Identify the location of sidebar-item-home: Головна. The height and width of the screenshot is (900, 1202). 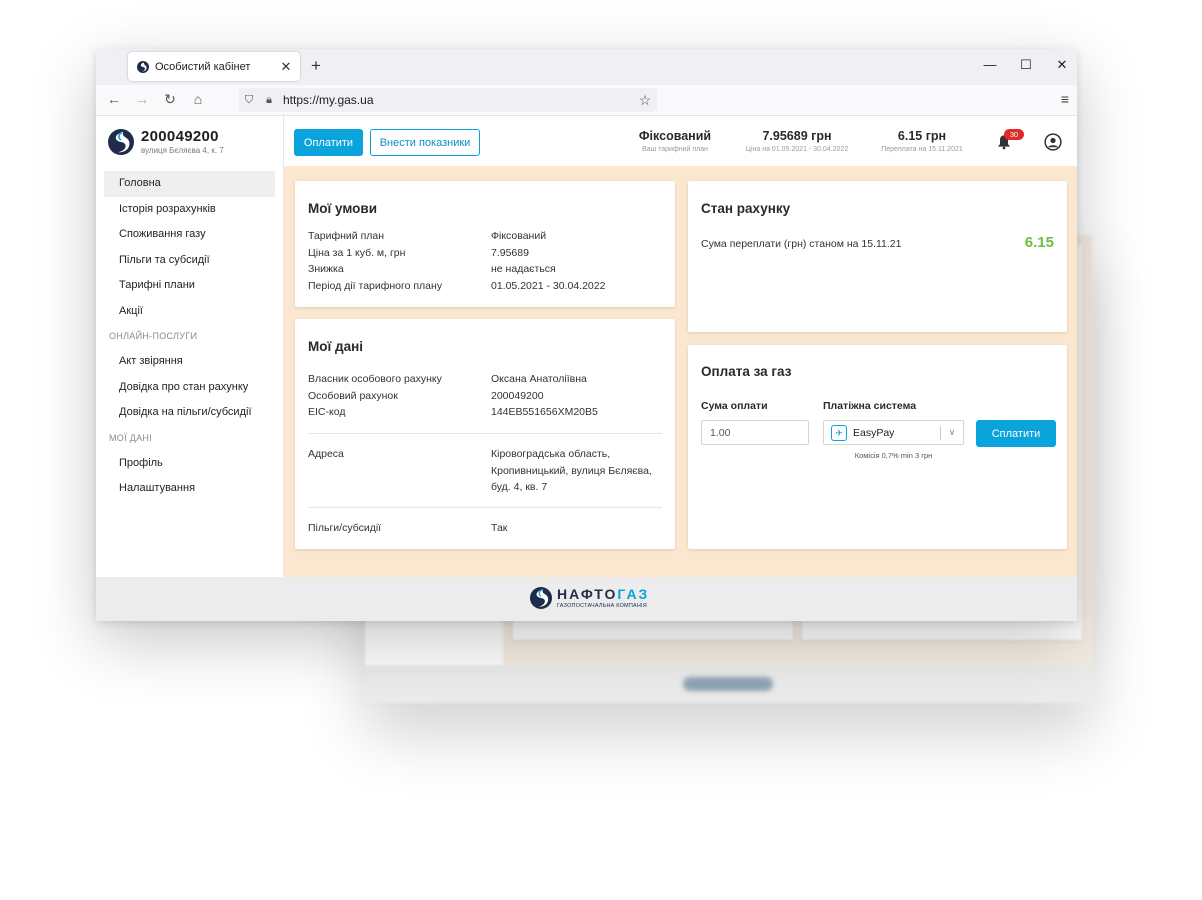
(189, 184).